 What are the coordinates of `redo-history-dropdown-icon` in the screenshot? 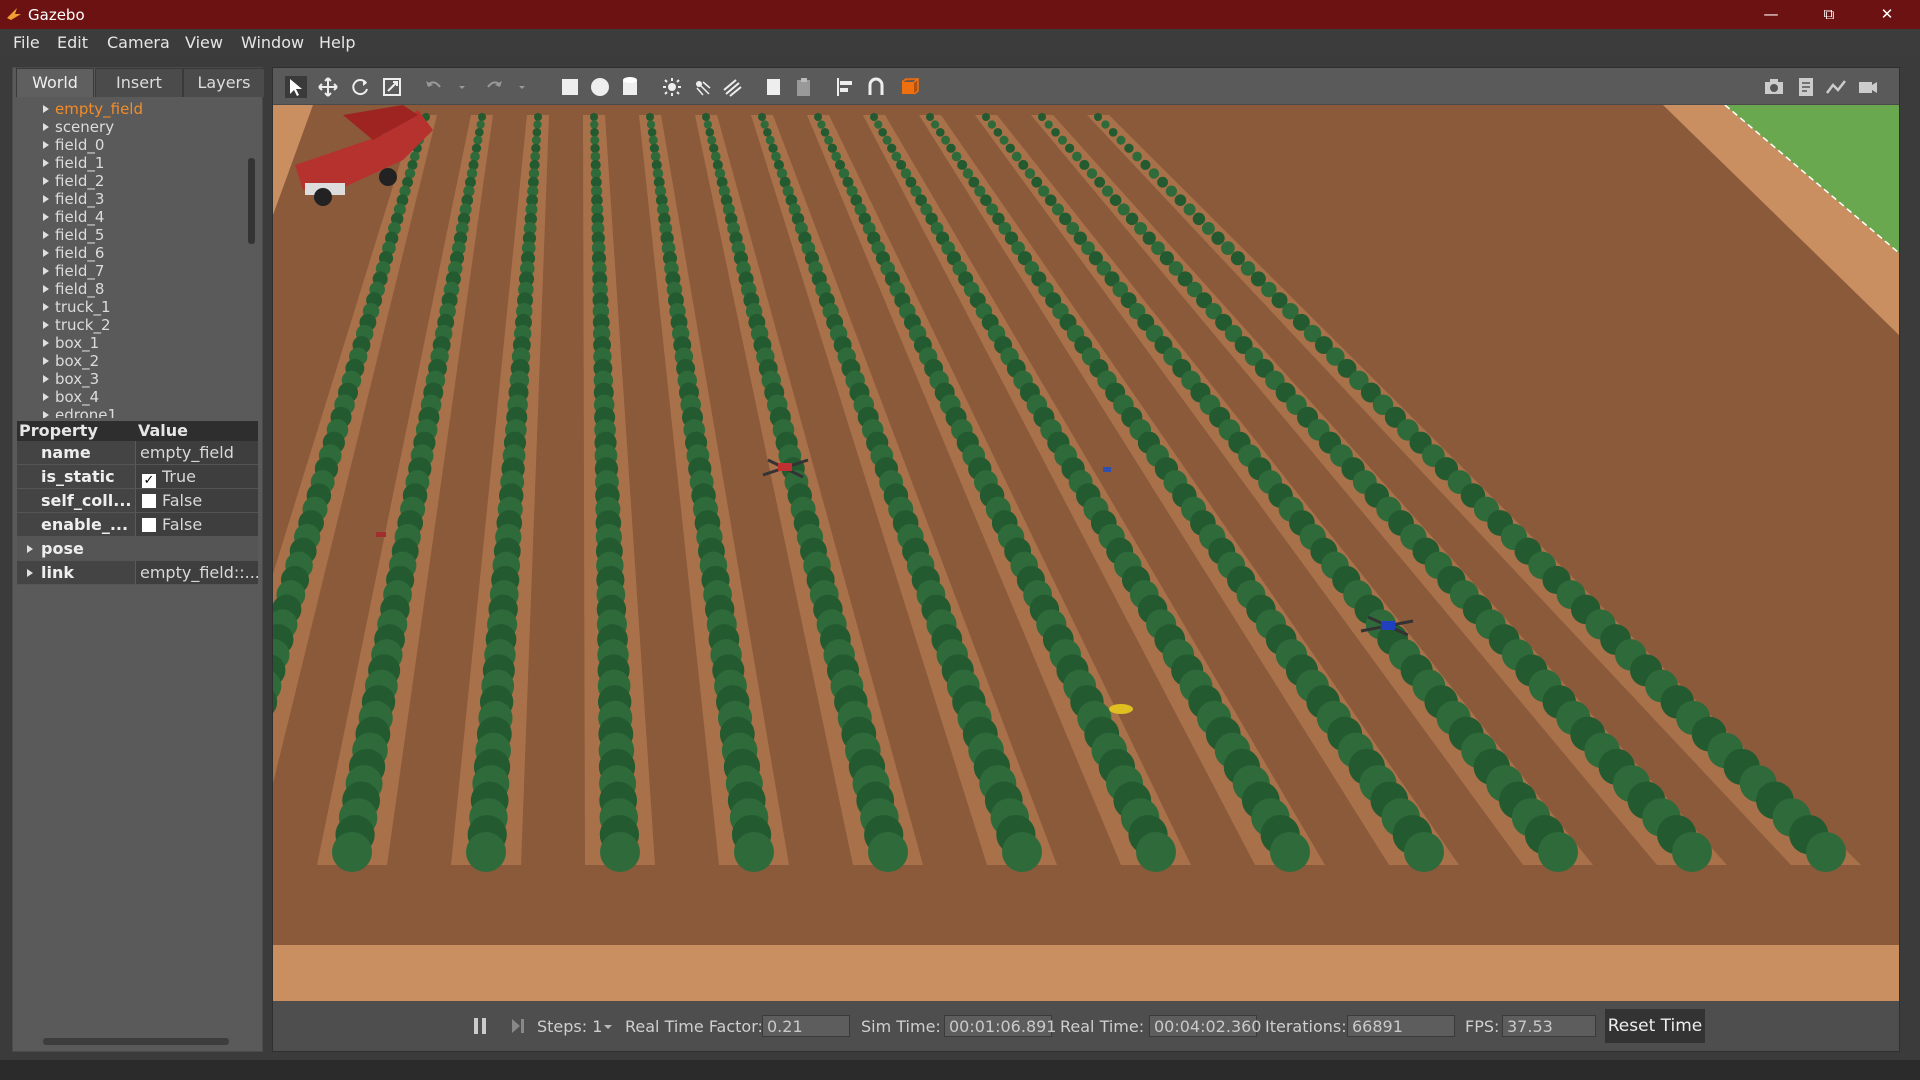 It's located at (522, 87).